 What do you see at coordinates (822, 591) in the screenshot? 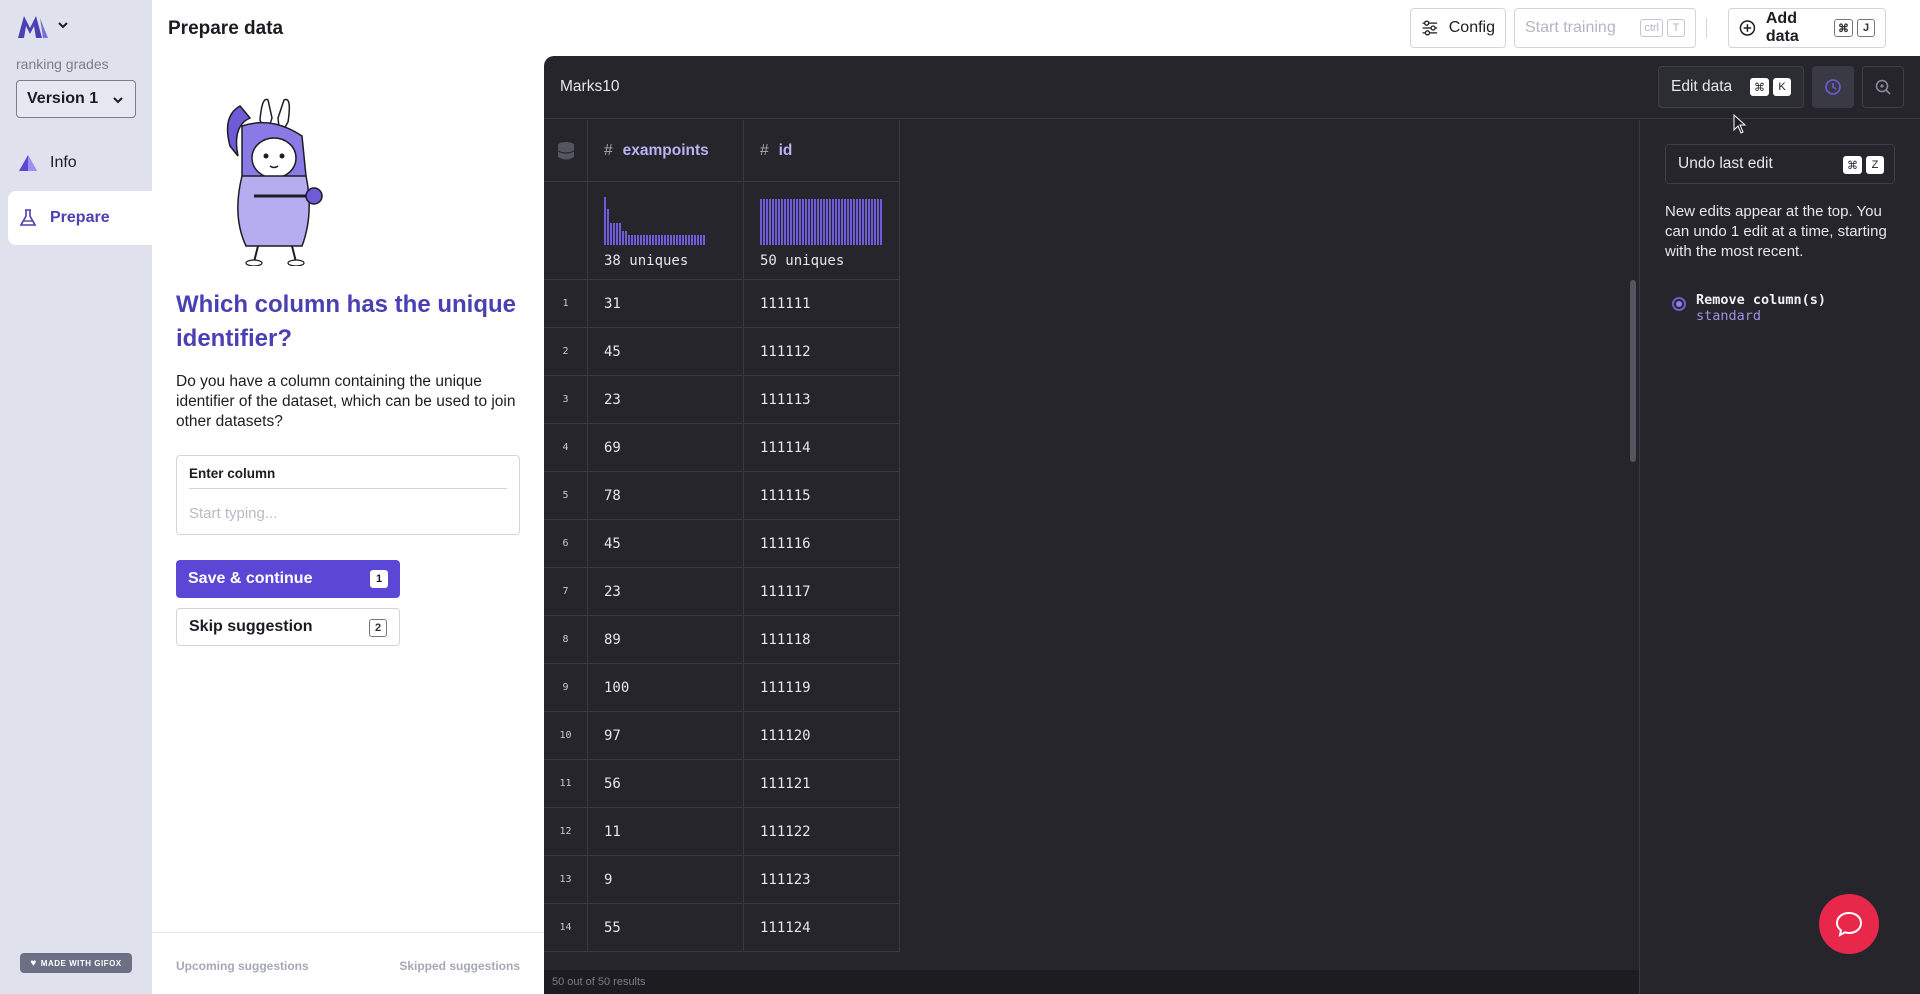
I see `cell-id: 111117` at bounding box center [822, 591].